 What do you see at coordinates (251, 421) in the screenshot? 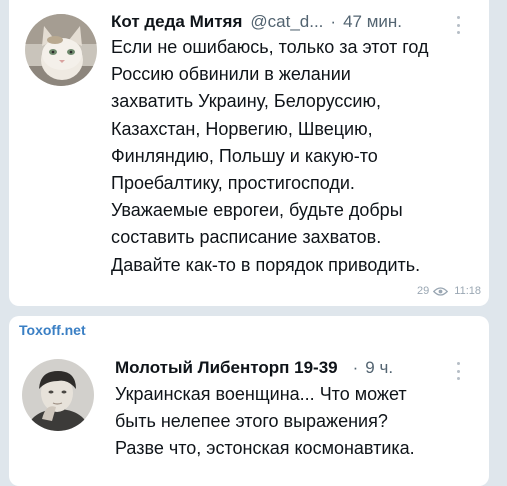
I see `post-line: быть нелепее этого выражения?` at bounding box center [251, 421].